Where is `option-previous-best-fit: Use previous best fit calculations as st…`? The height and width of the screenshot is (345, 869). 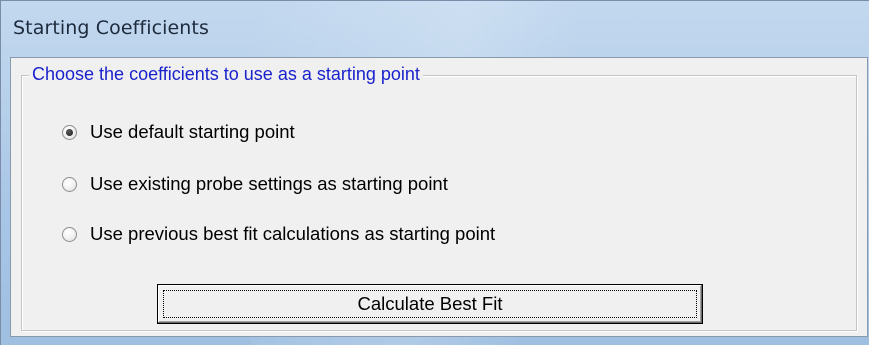
option-previous-best-fit: Use previous best fit calculations as st… is located at coordinates (278, 234).